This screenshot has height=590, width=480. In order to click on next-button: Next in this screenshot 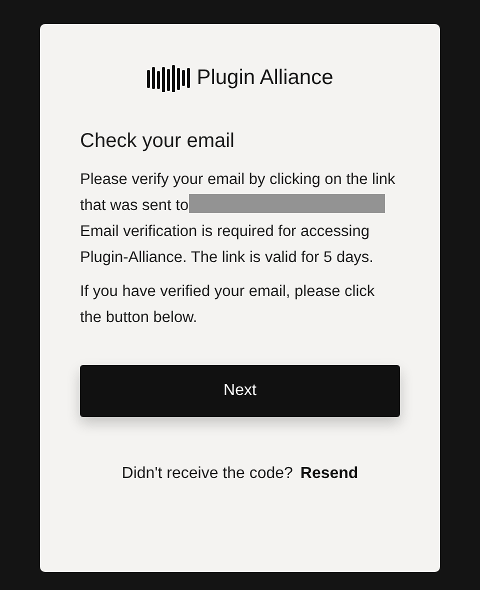, I will do `click(240, 391)`.